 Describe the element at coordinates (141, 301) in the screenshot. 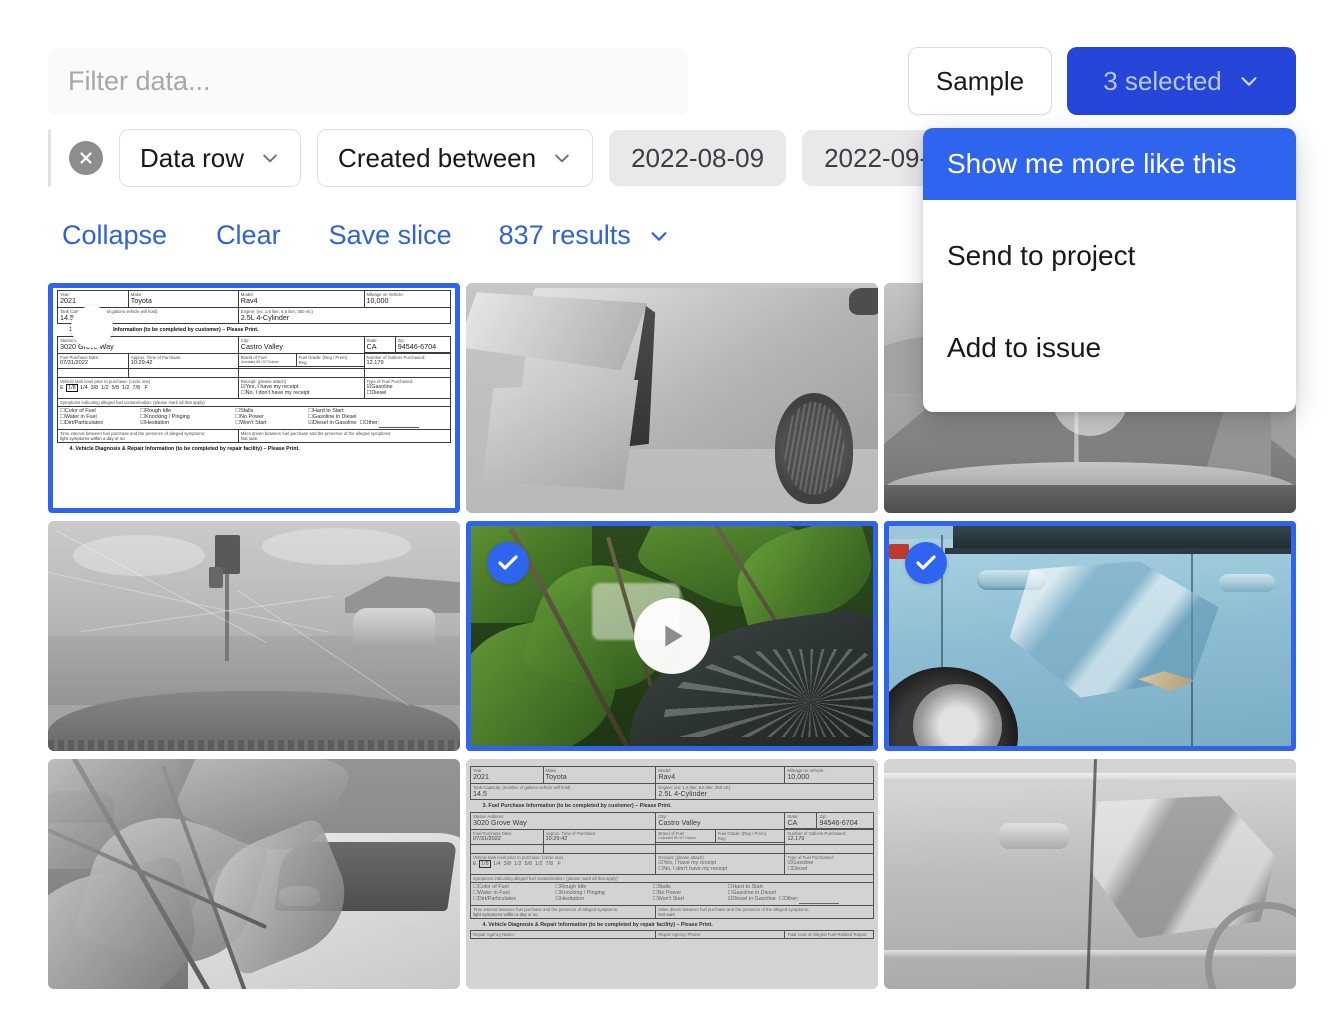

I see `form-make-value: Toyota` at that location.